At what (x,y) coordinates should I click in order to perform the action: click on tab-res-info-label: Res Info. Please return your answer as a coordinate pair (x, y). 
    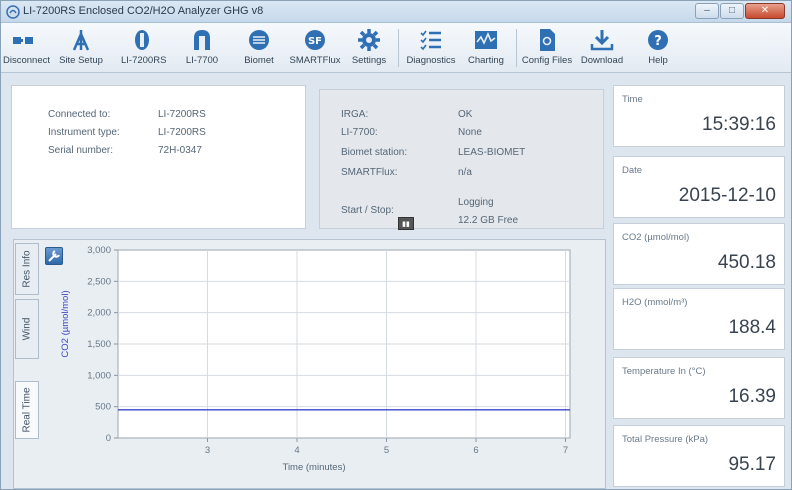
    Looking at the image, I should click on (27, 269).